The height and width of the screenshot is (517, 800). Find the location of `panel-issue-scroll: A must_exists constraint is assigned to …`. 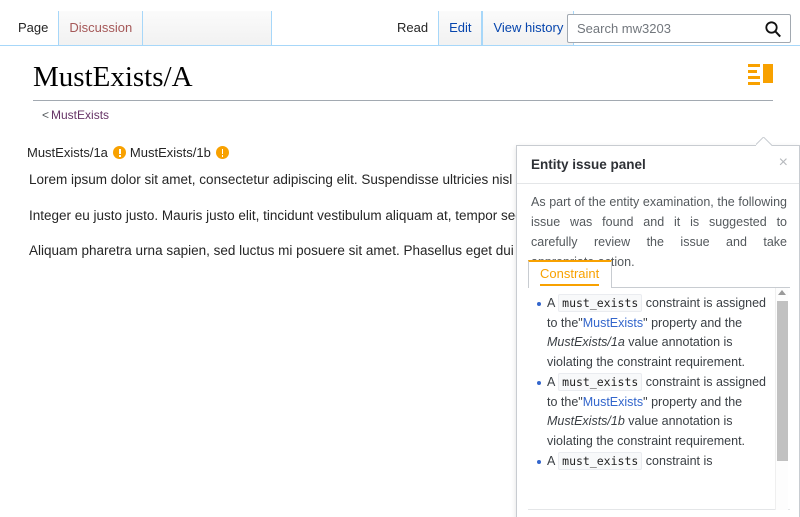

panel-issue-scroll: A must_exists constraint is assigned to … is located at coordinates (659, 399).